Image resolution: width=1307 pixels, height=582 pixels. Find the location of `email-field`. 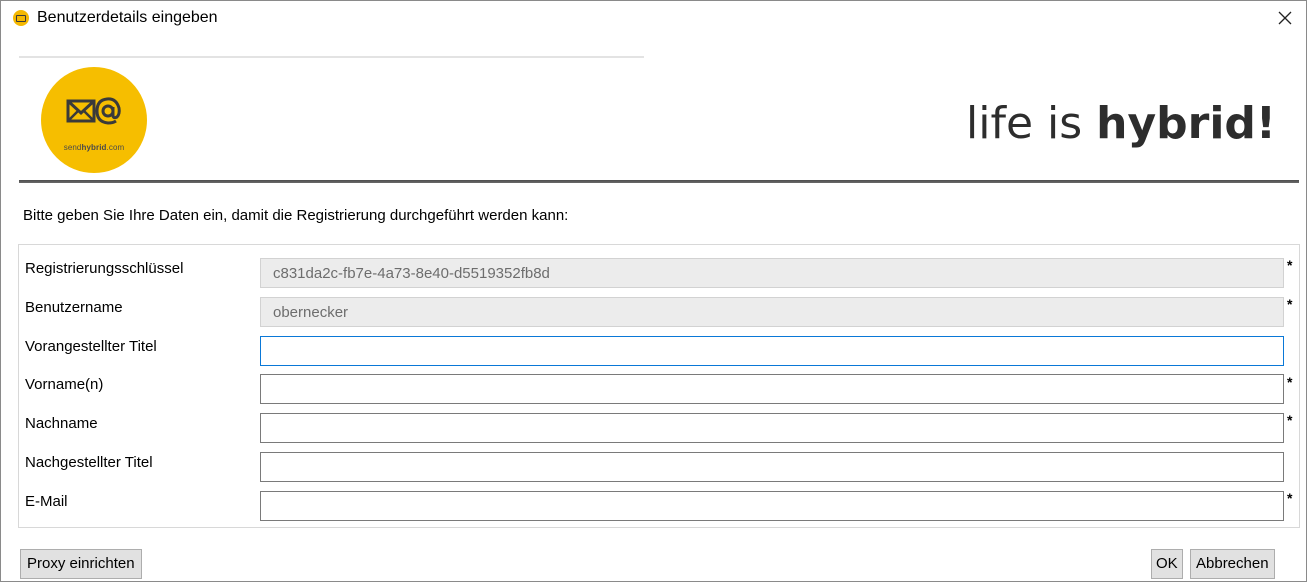

email-field is located at coordinates (772, 506).